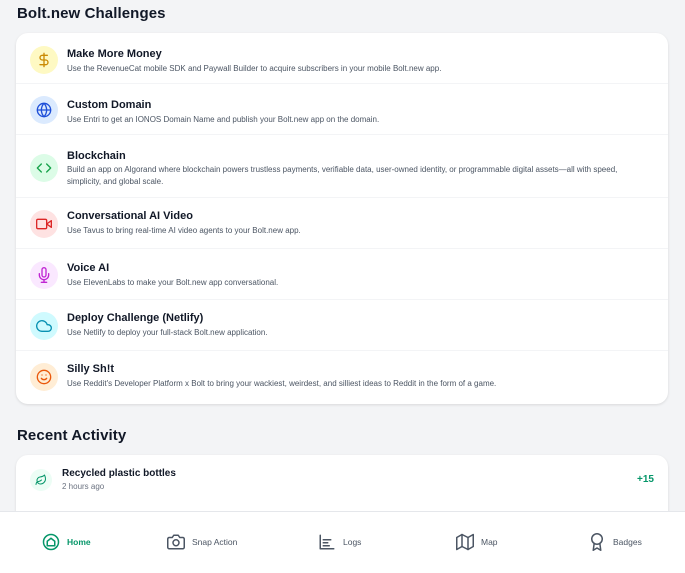 The image size is (685, 573). I want to click on challenges-section-title: Bolt.new Challenges, so click(91, 13).